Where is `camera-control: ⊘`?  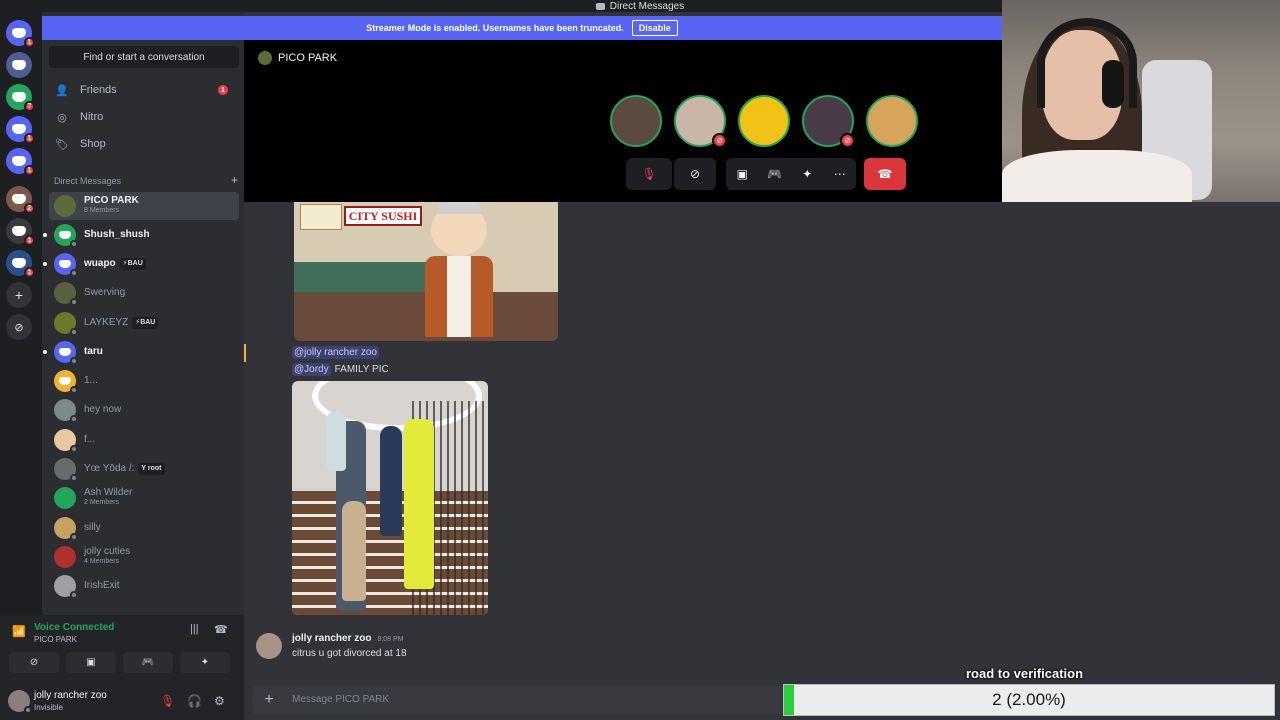 camera-control: ⊘ is located at coordinates (695, 174).